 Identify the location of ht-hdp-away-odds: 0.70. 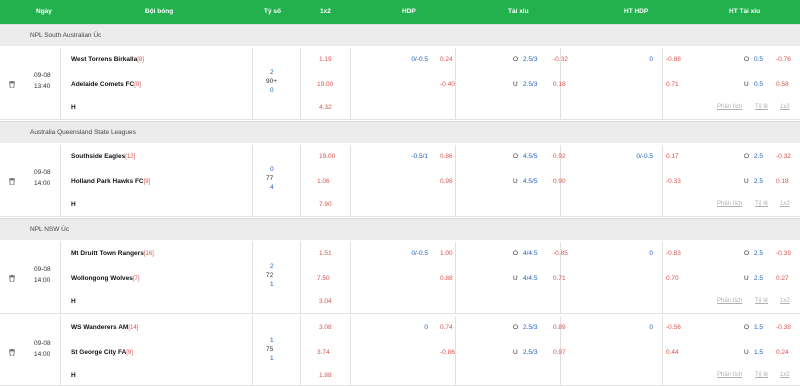
(672, 278).